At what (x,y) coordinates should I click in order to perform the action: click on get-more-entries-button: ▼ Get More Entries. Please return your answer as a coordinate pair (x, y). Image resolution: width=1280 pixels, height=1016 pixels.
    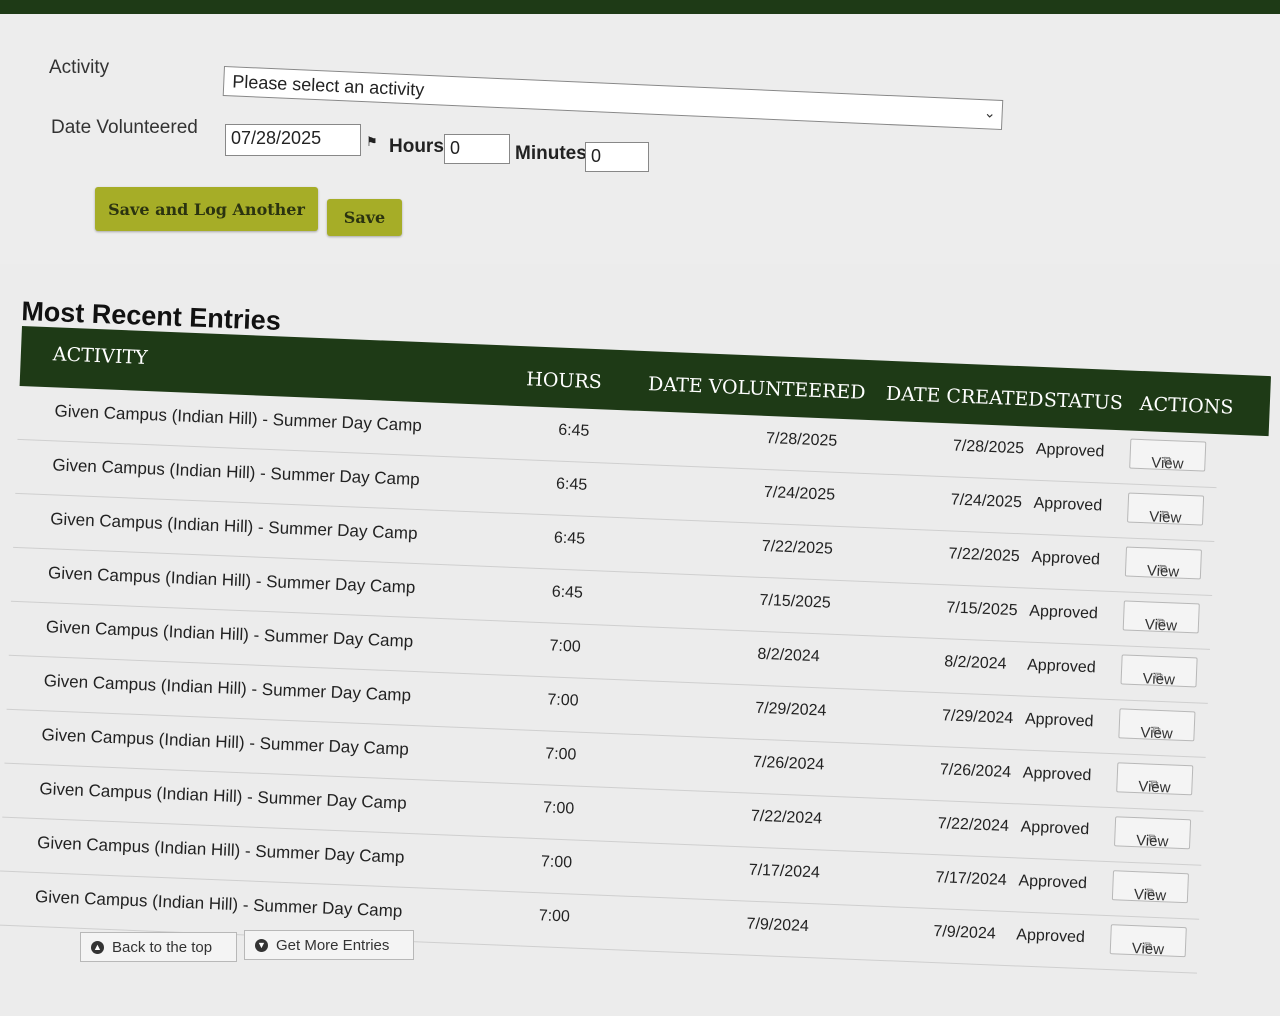
    Looking at the image, I should click on (329, 945).